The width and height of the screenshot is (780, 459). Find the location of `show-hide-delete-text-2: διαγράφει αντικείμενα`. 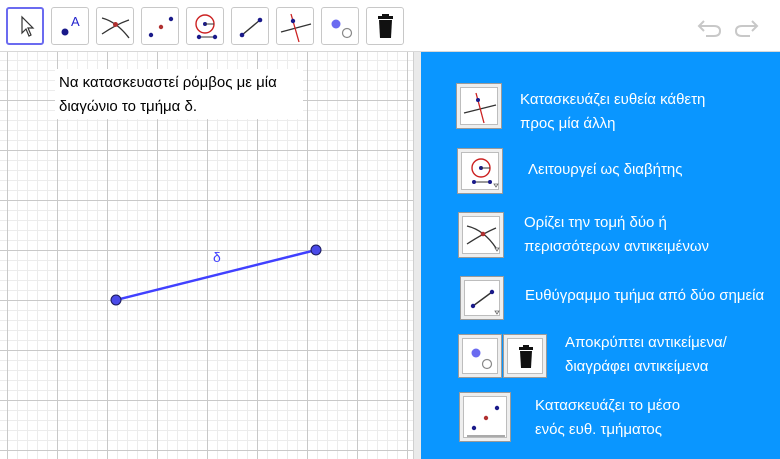

show-hide-delete-text-2: διαγράφει αντικείμενα is located at coordinates (637, 366).